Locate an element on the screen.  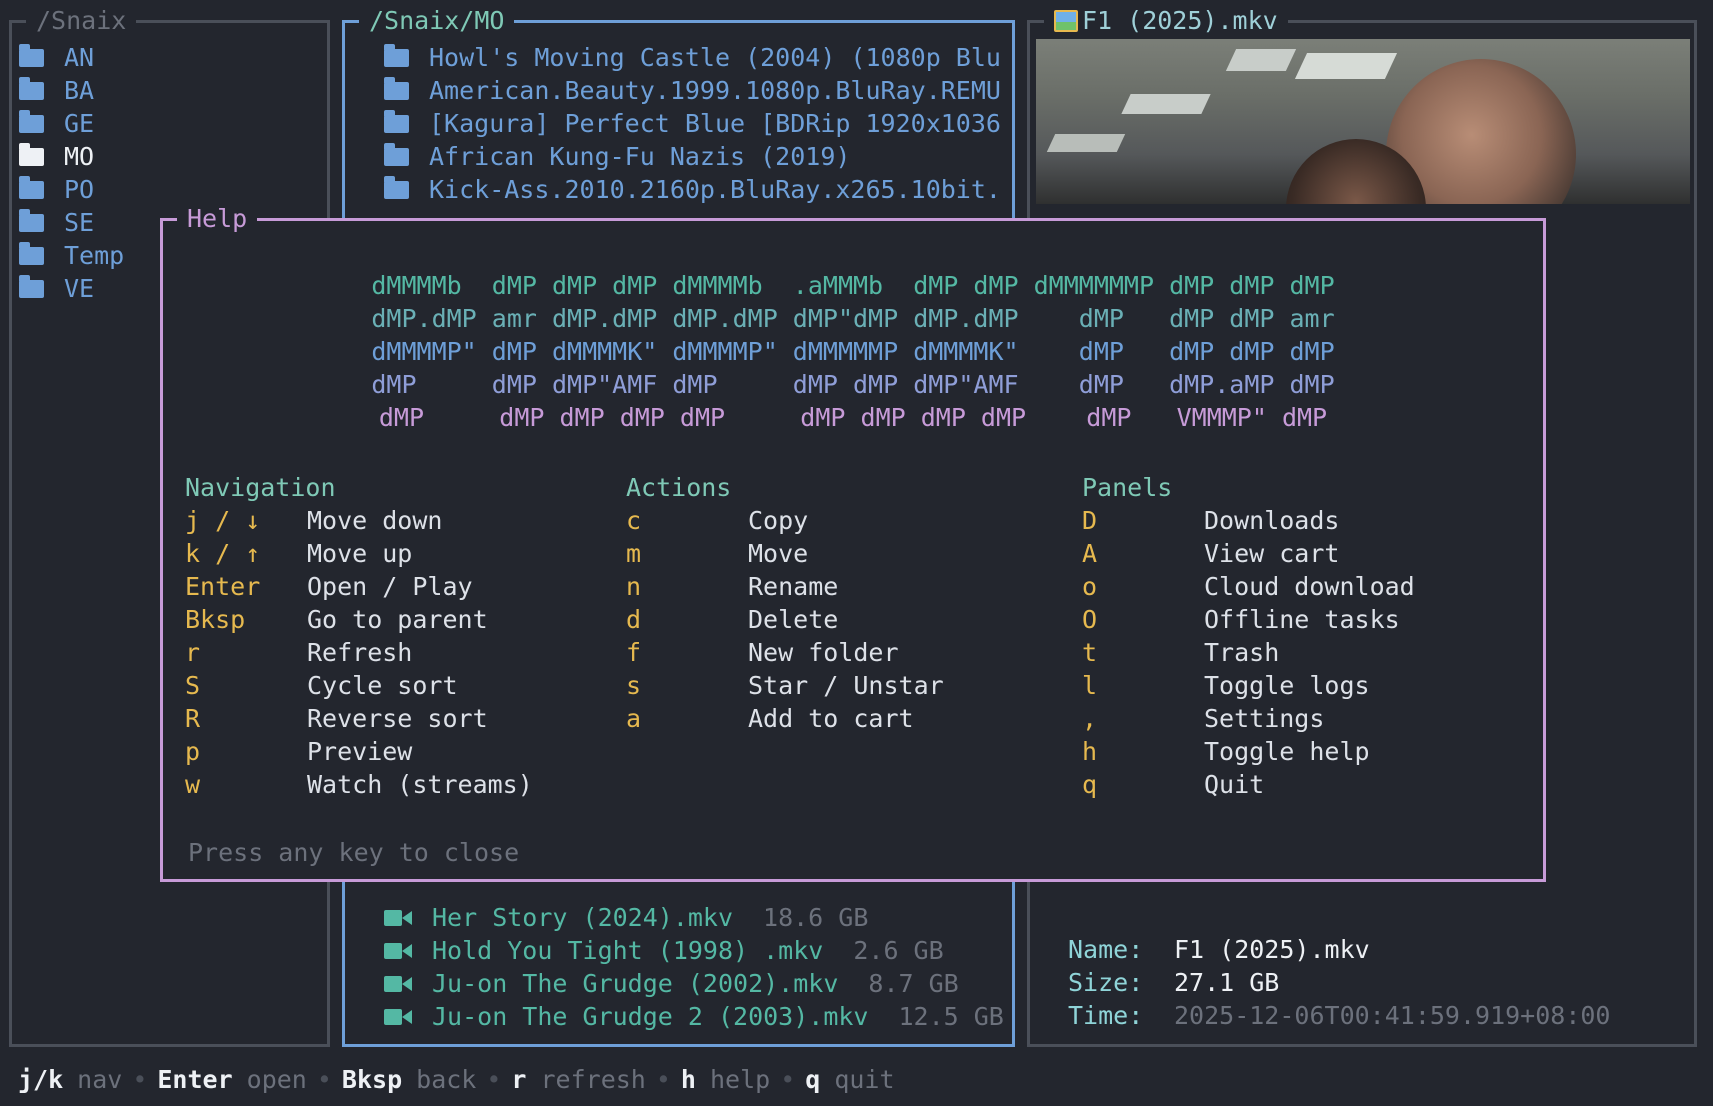
shortcut-row: t Trash is located at coordinates (1248, 652).